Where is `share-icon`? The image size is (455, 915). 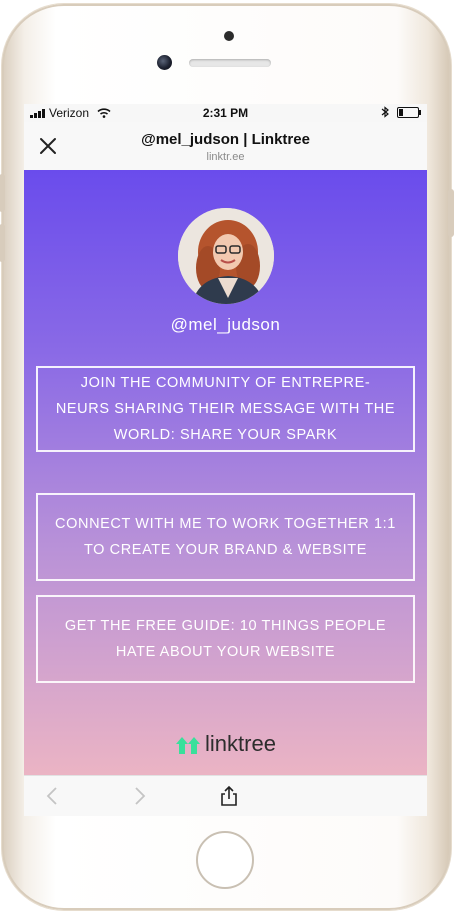 share-icon is located at coordinates (229, 796).